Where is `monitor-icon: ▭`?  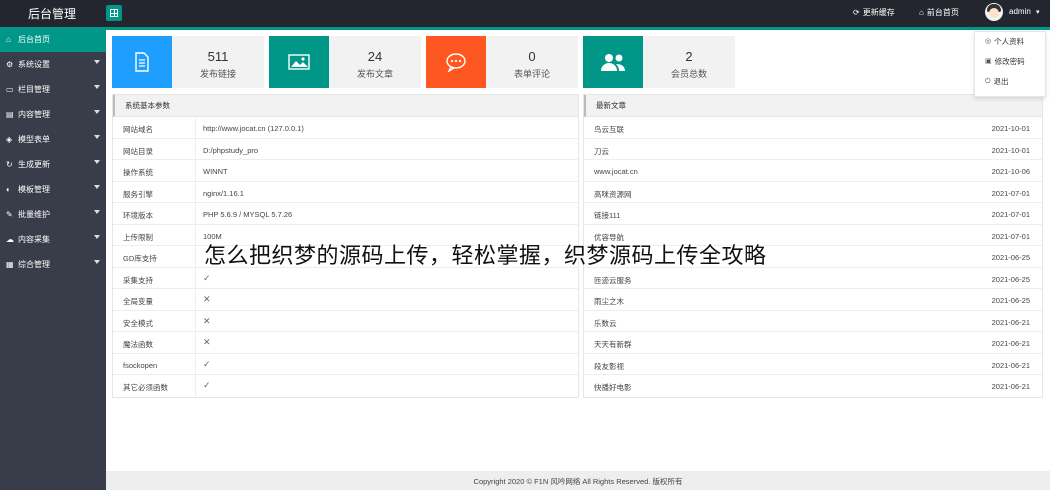 monitor-icon: ▭ is located at coordinates (10, 89).